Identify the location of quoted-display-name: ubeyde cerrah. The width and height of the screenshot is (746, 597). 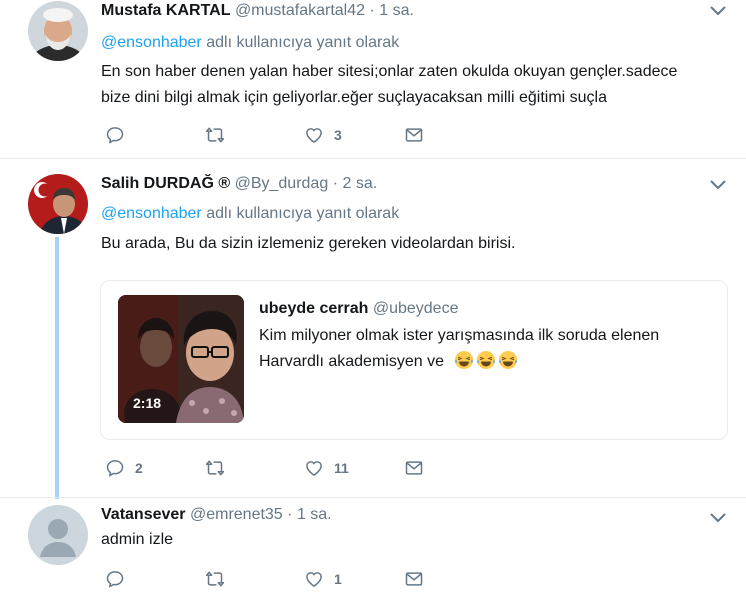
(313, 308).